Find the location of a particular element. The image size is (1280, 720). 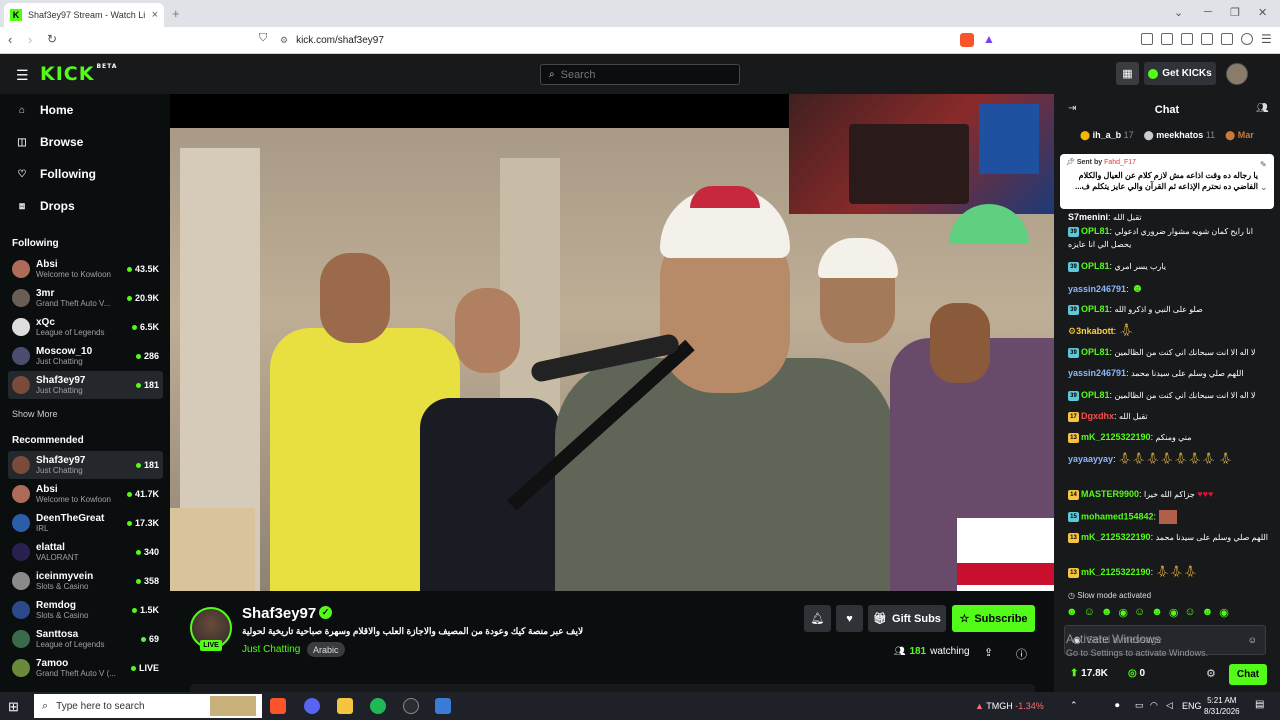

brave-shield-icon is located at coordinates (967, 40).